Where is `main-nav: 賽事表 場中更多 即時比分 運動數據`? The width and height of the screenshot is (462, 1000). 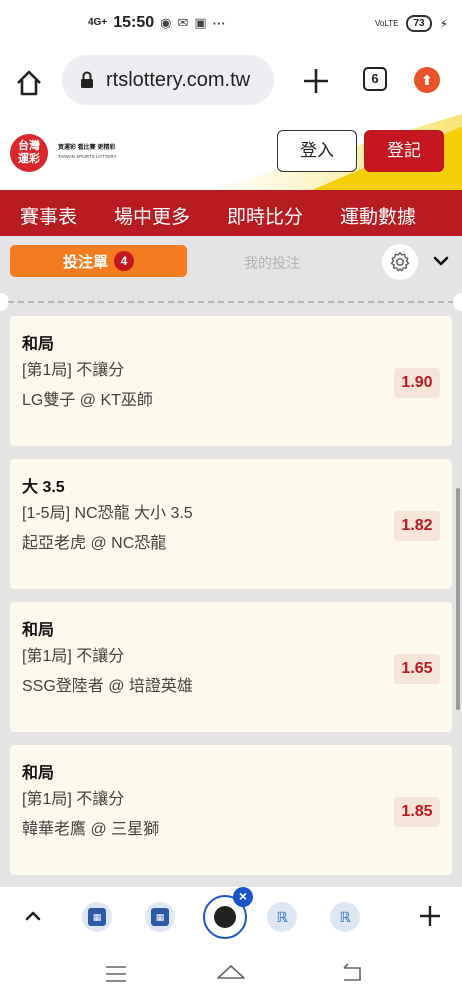 main-nav: 賽事表 場中更多 即時比分 運動數據 is located at coordinates (231, 213).